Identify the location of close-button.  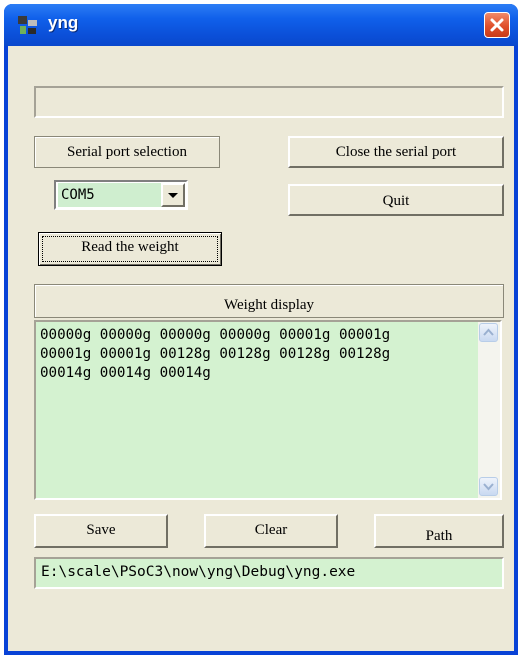
(497, 25).